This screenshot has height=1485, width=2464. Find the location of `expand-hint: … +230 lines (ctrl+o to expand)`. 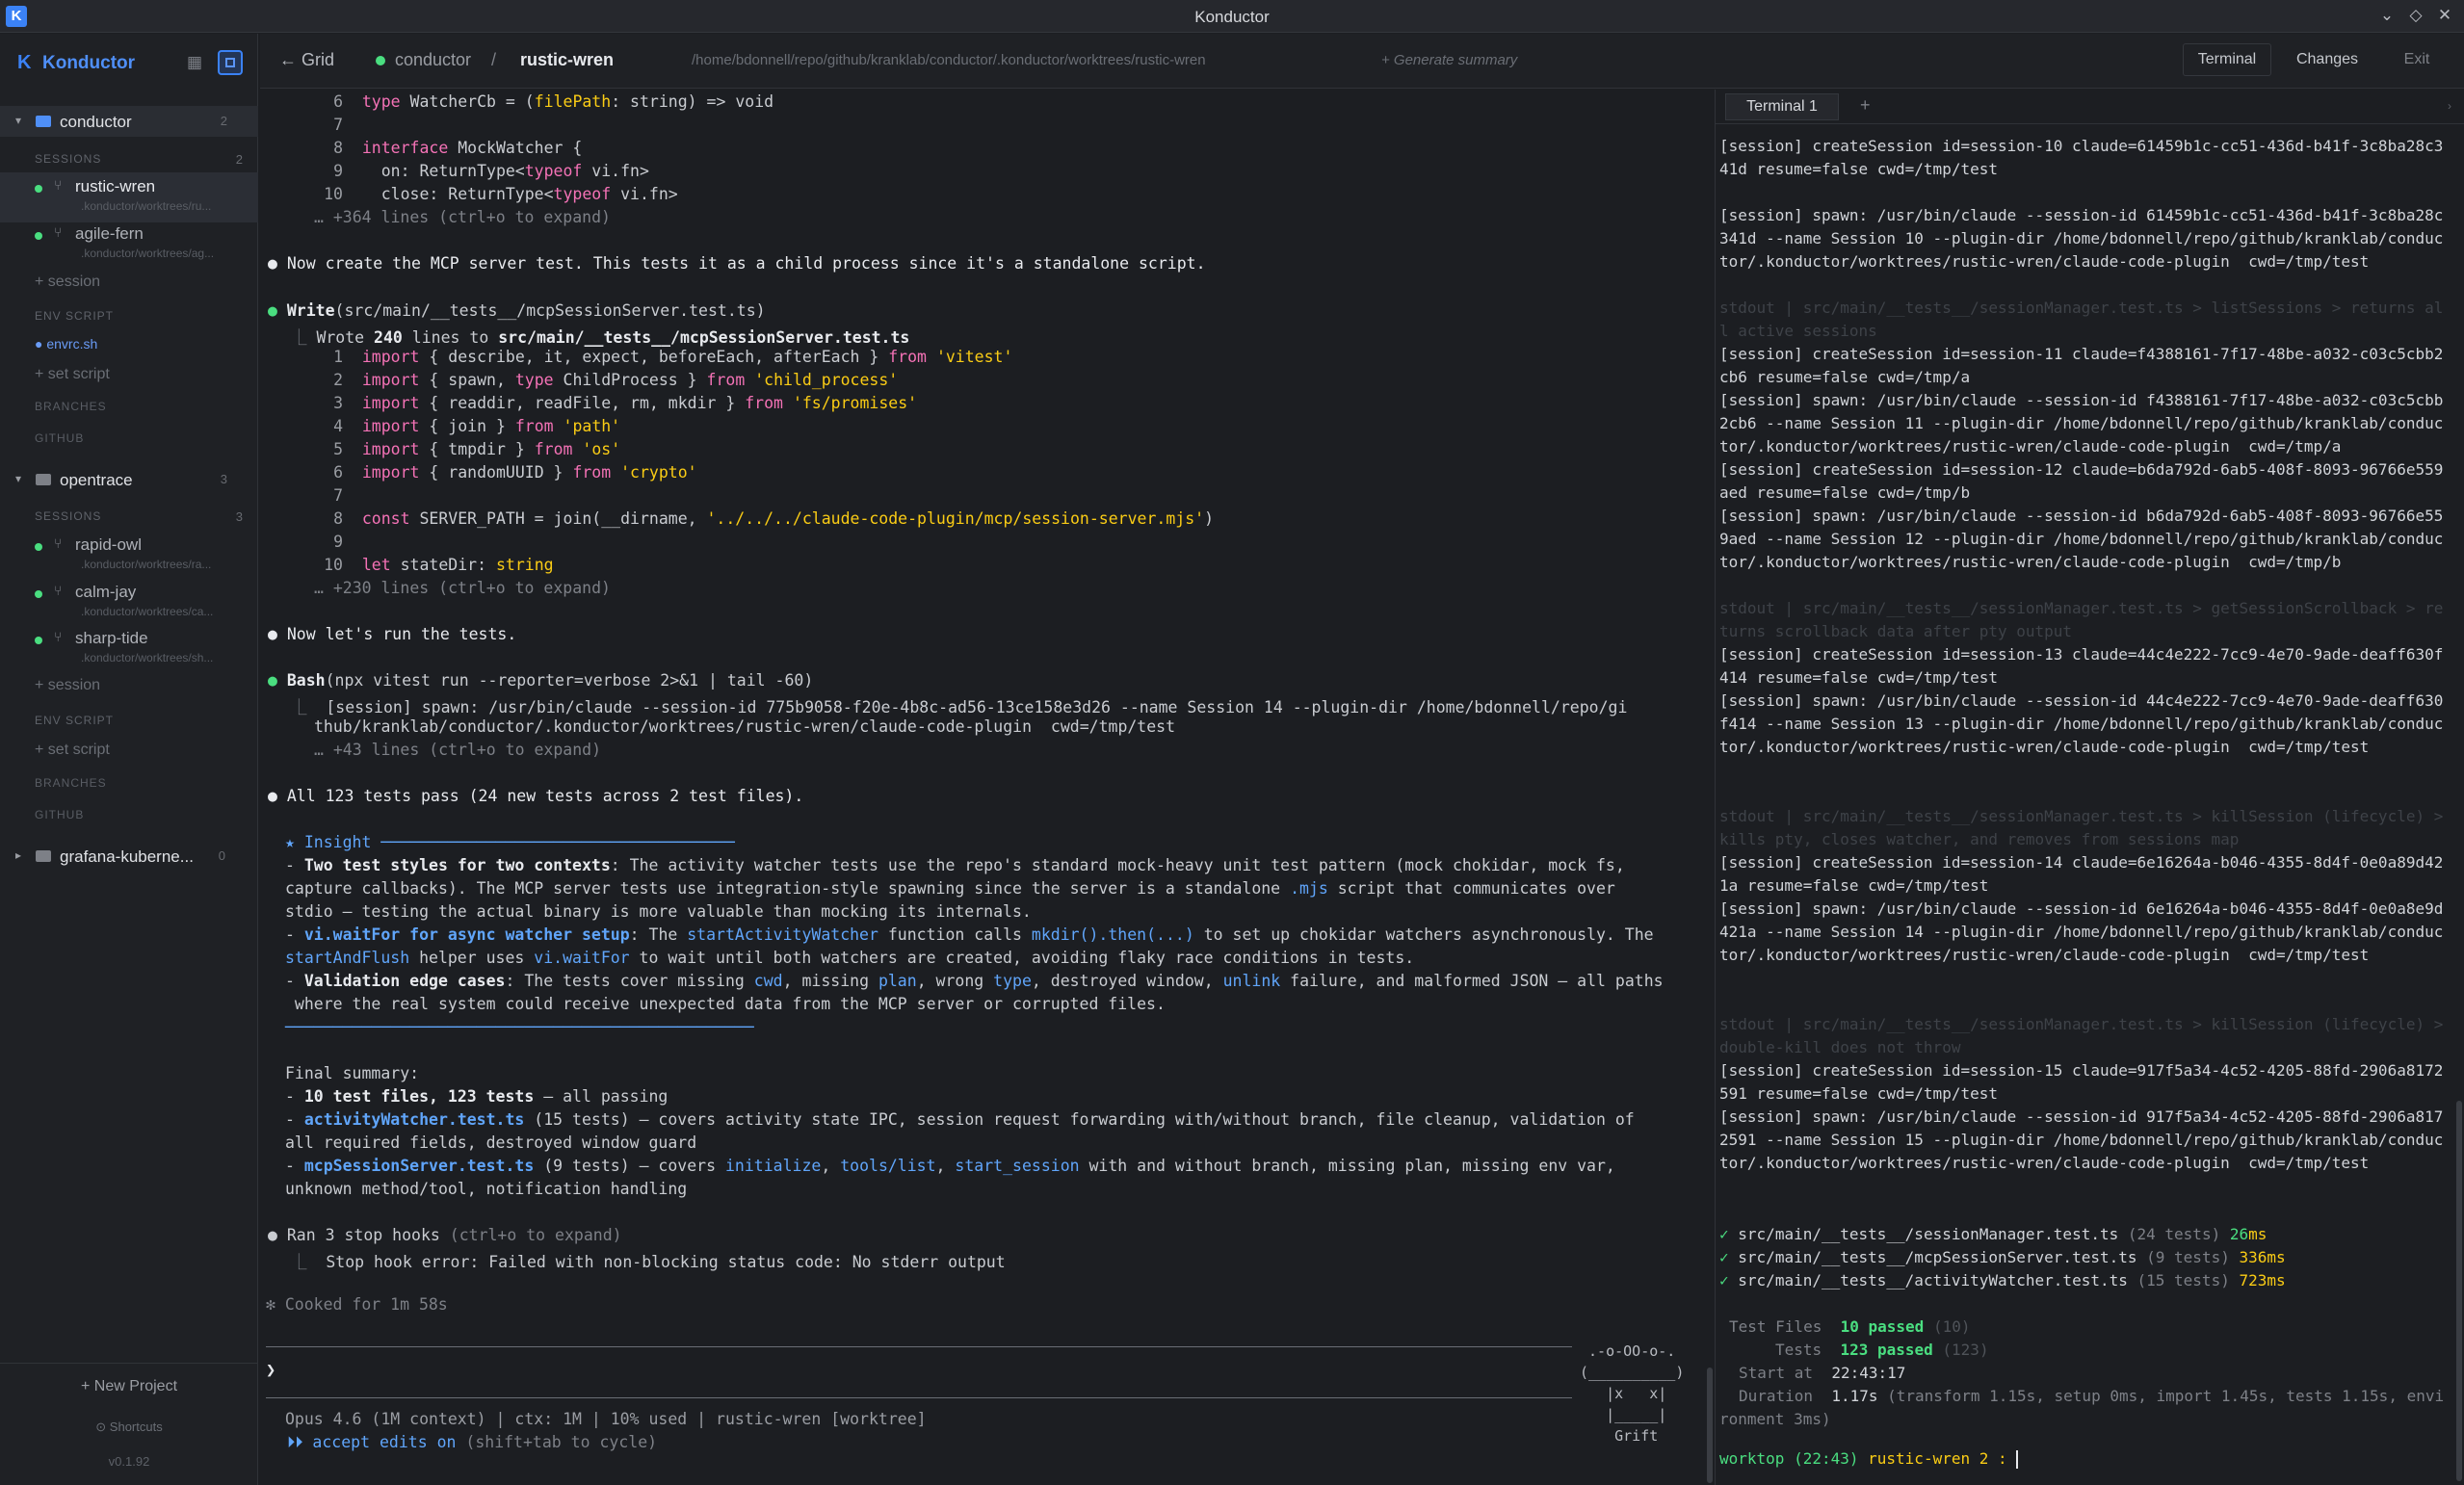

expand-hint: … +230 lines (ctrl+o to expand) is located at coordinates (463, 588).